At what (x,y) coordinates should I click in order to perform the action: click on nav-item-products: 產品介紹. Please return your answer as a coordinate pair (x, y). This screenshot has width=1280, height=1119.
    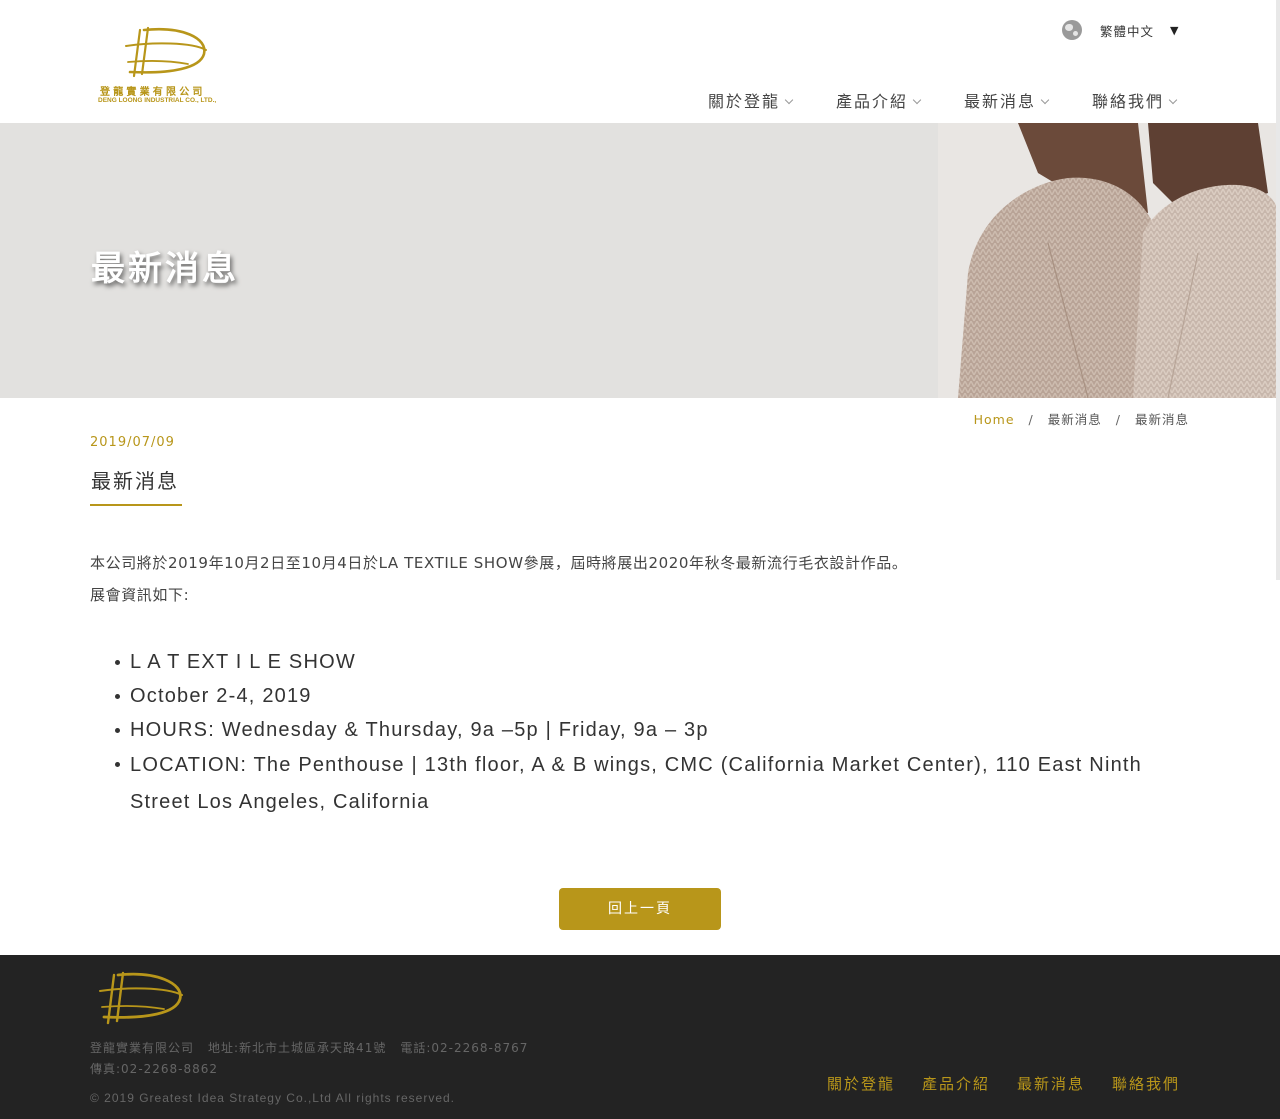
    Looking at the image, I should click on (879, 100).